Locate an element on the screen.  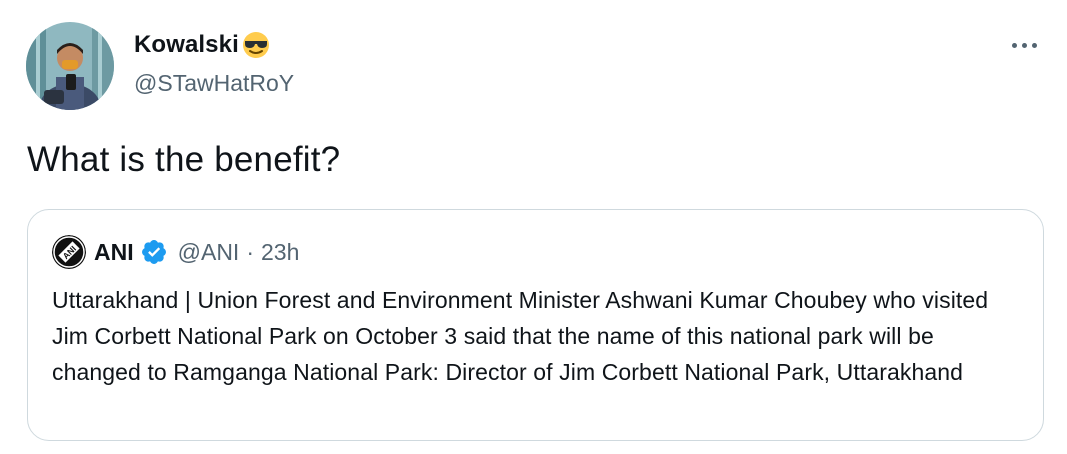
quoted-author-handle: @ANI is located at coordinates (209, 252).